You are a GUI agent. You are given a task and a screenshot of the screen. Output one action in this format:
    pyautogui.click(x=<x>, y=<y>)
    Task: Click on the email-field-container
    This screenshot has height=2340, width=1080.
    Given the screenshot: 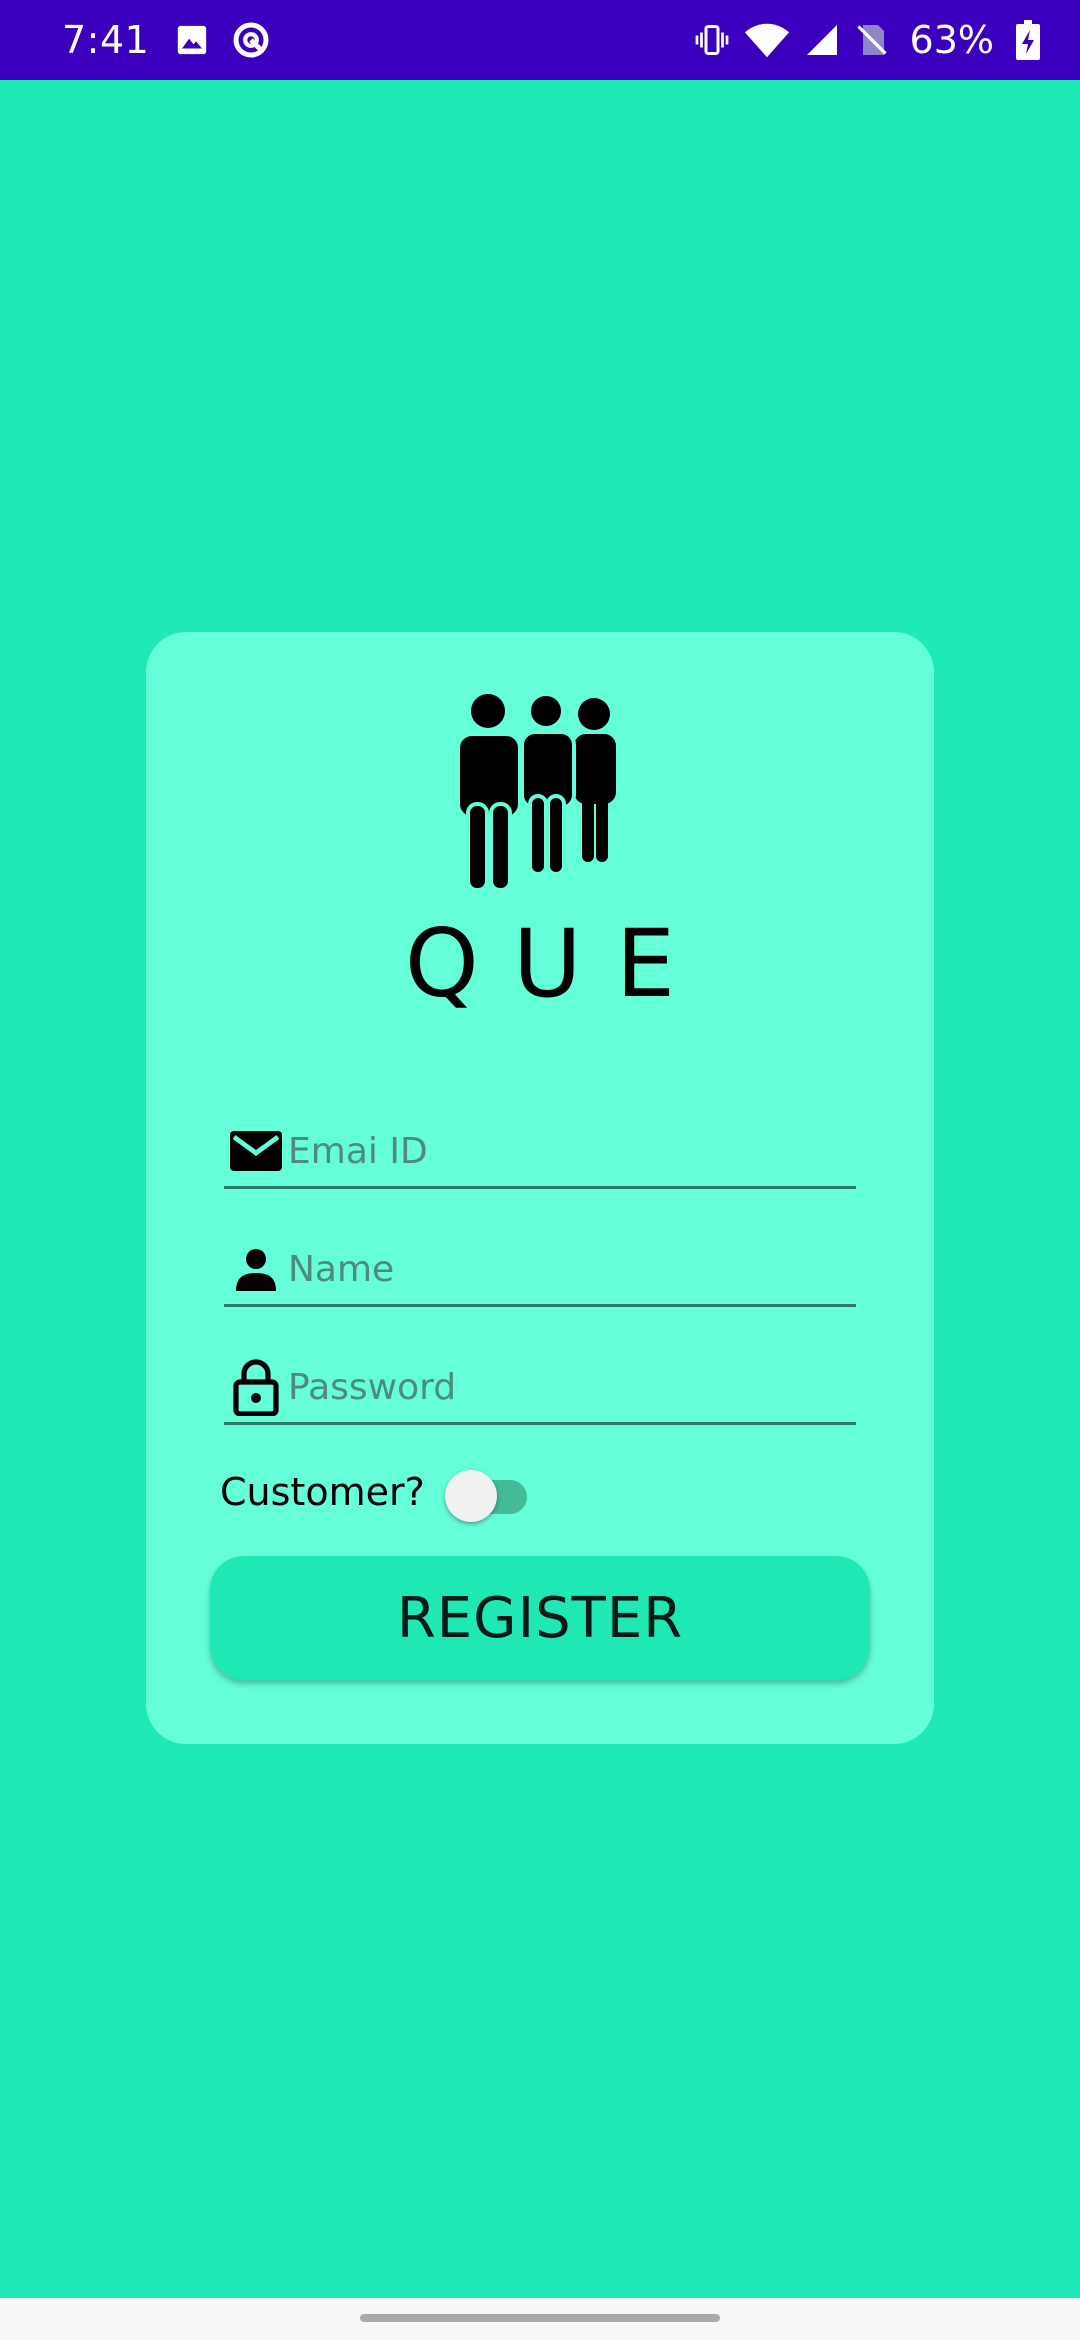 What is the action you would take?
    pyautogui.click(x=540, y=1152)
    